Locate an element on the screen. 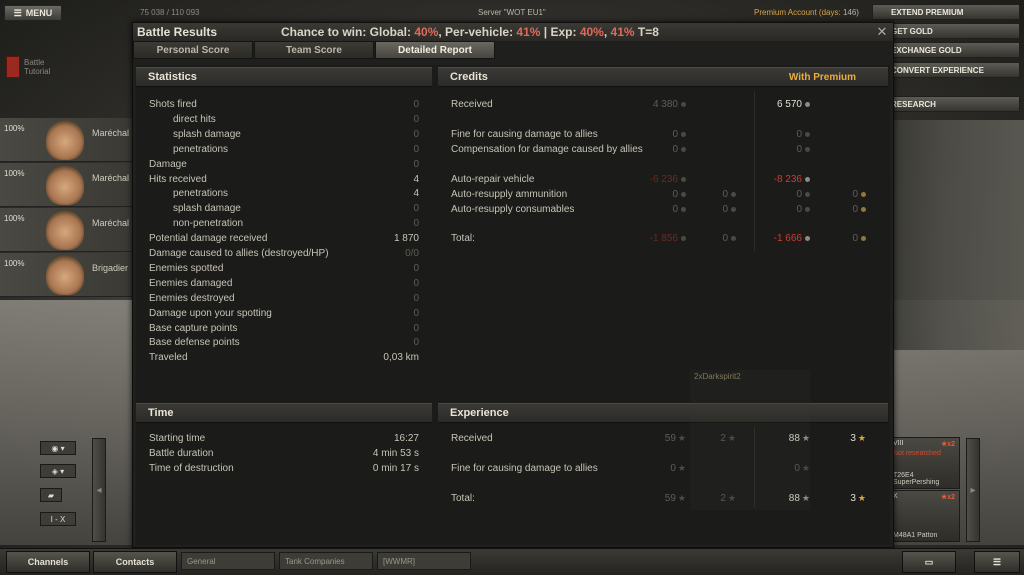 The width and height of the screenshot is (1024, 575). statistics-row: Shots fired 0 is located at coordinates (284, 104).